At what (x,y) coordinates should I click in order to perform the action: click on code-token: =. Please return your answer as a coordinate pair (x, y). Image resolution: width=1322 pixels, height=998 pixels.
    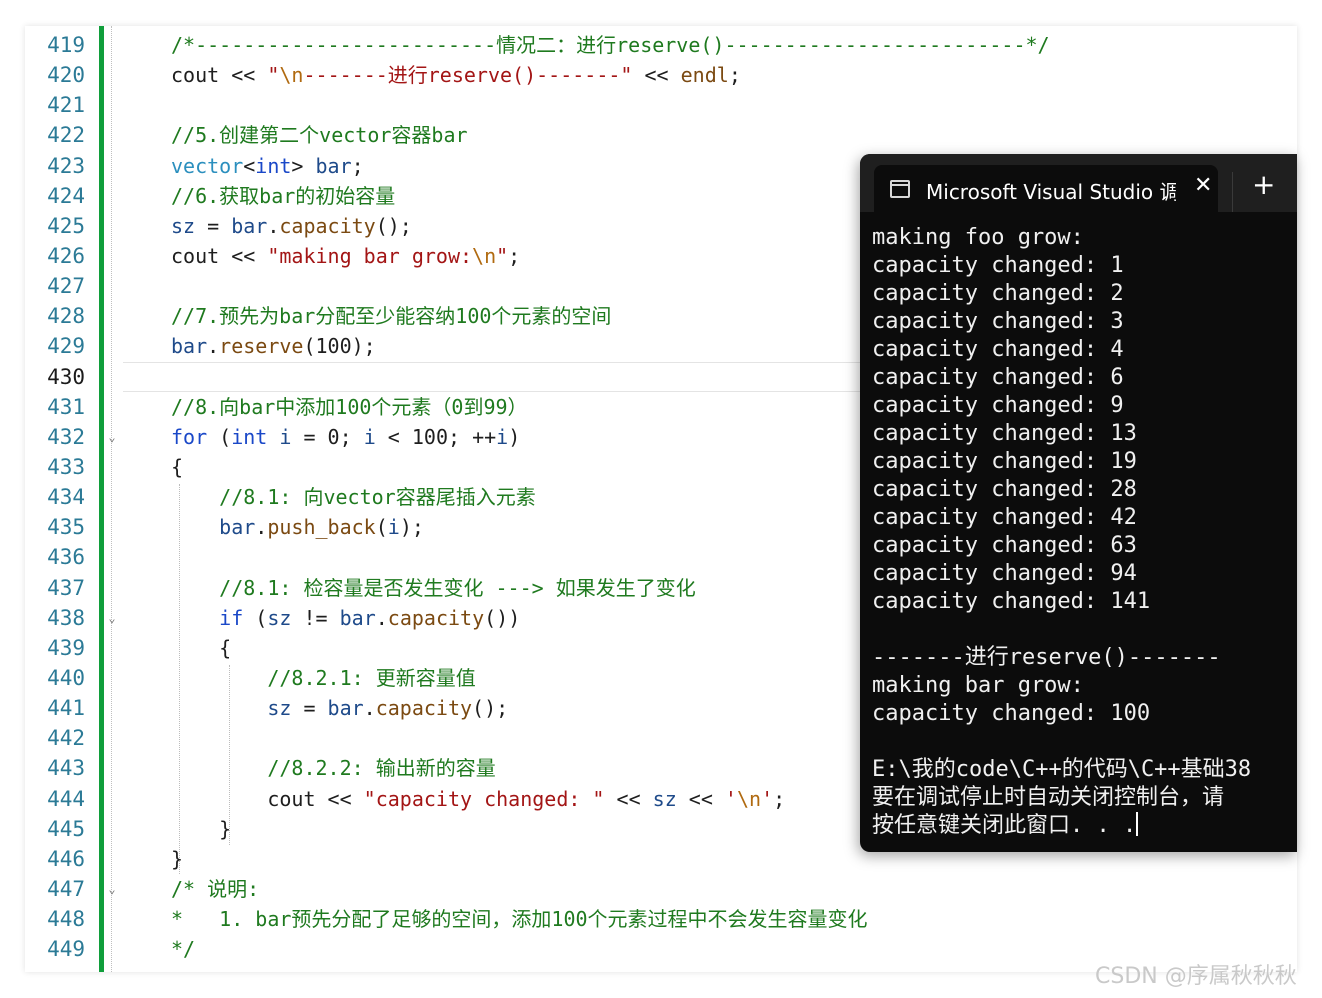
    Looking at the image, I should click on (309, 708).